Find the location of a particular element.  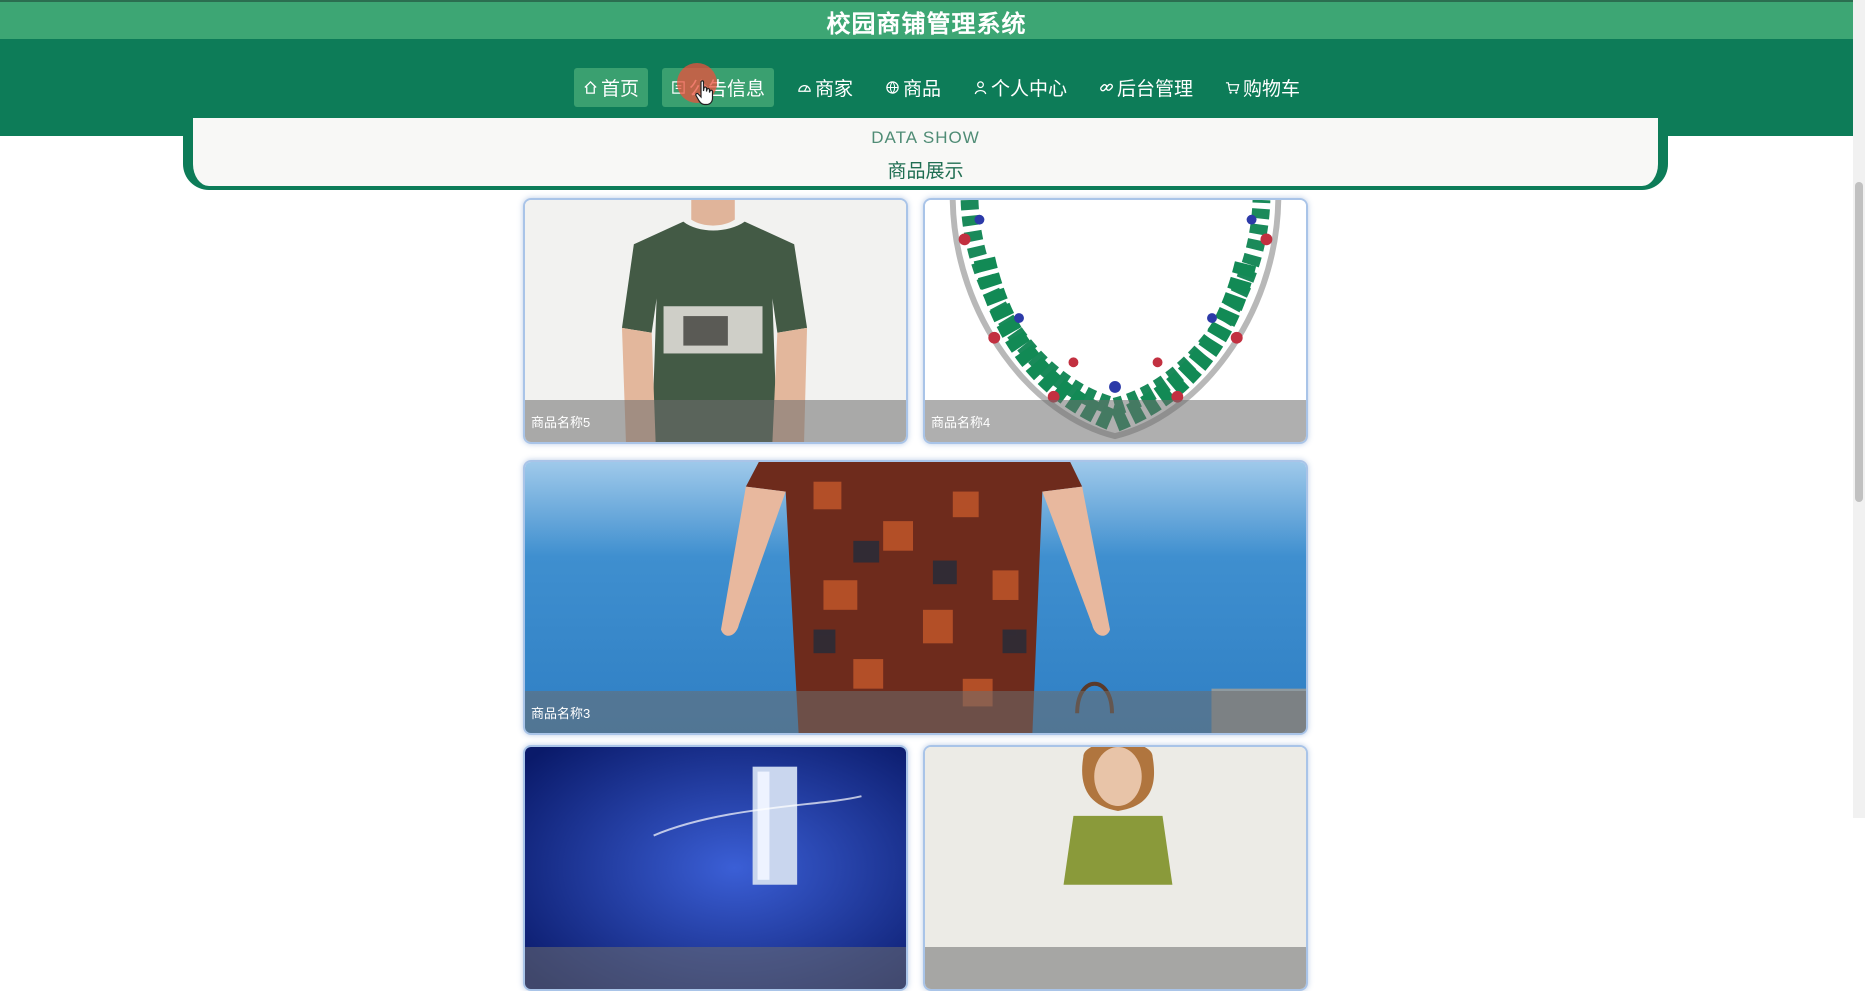

product-name: 商品名称4 is located at coordinates (1115, 421).